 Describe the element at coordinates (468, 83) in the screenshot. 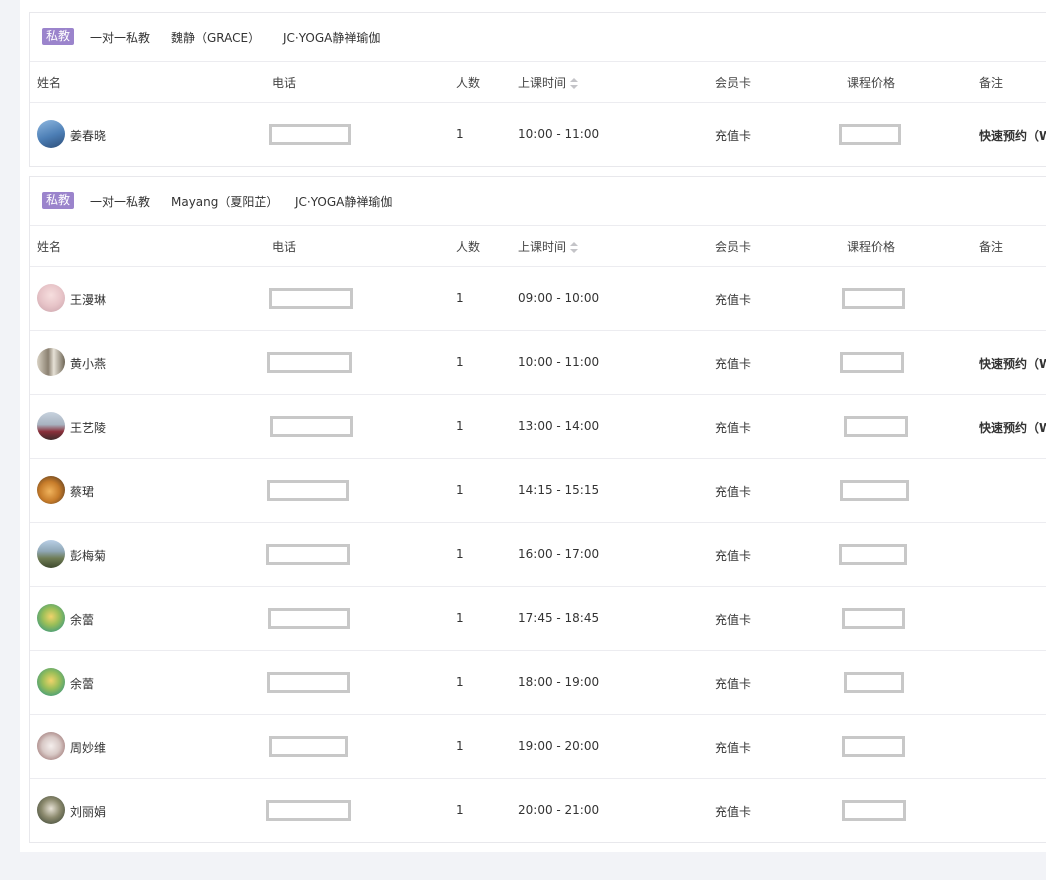

I see `col-count: 人数` at that location.